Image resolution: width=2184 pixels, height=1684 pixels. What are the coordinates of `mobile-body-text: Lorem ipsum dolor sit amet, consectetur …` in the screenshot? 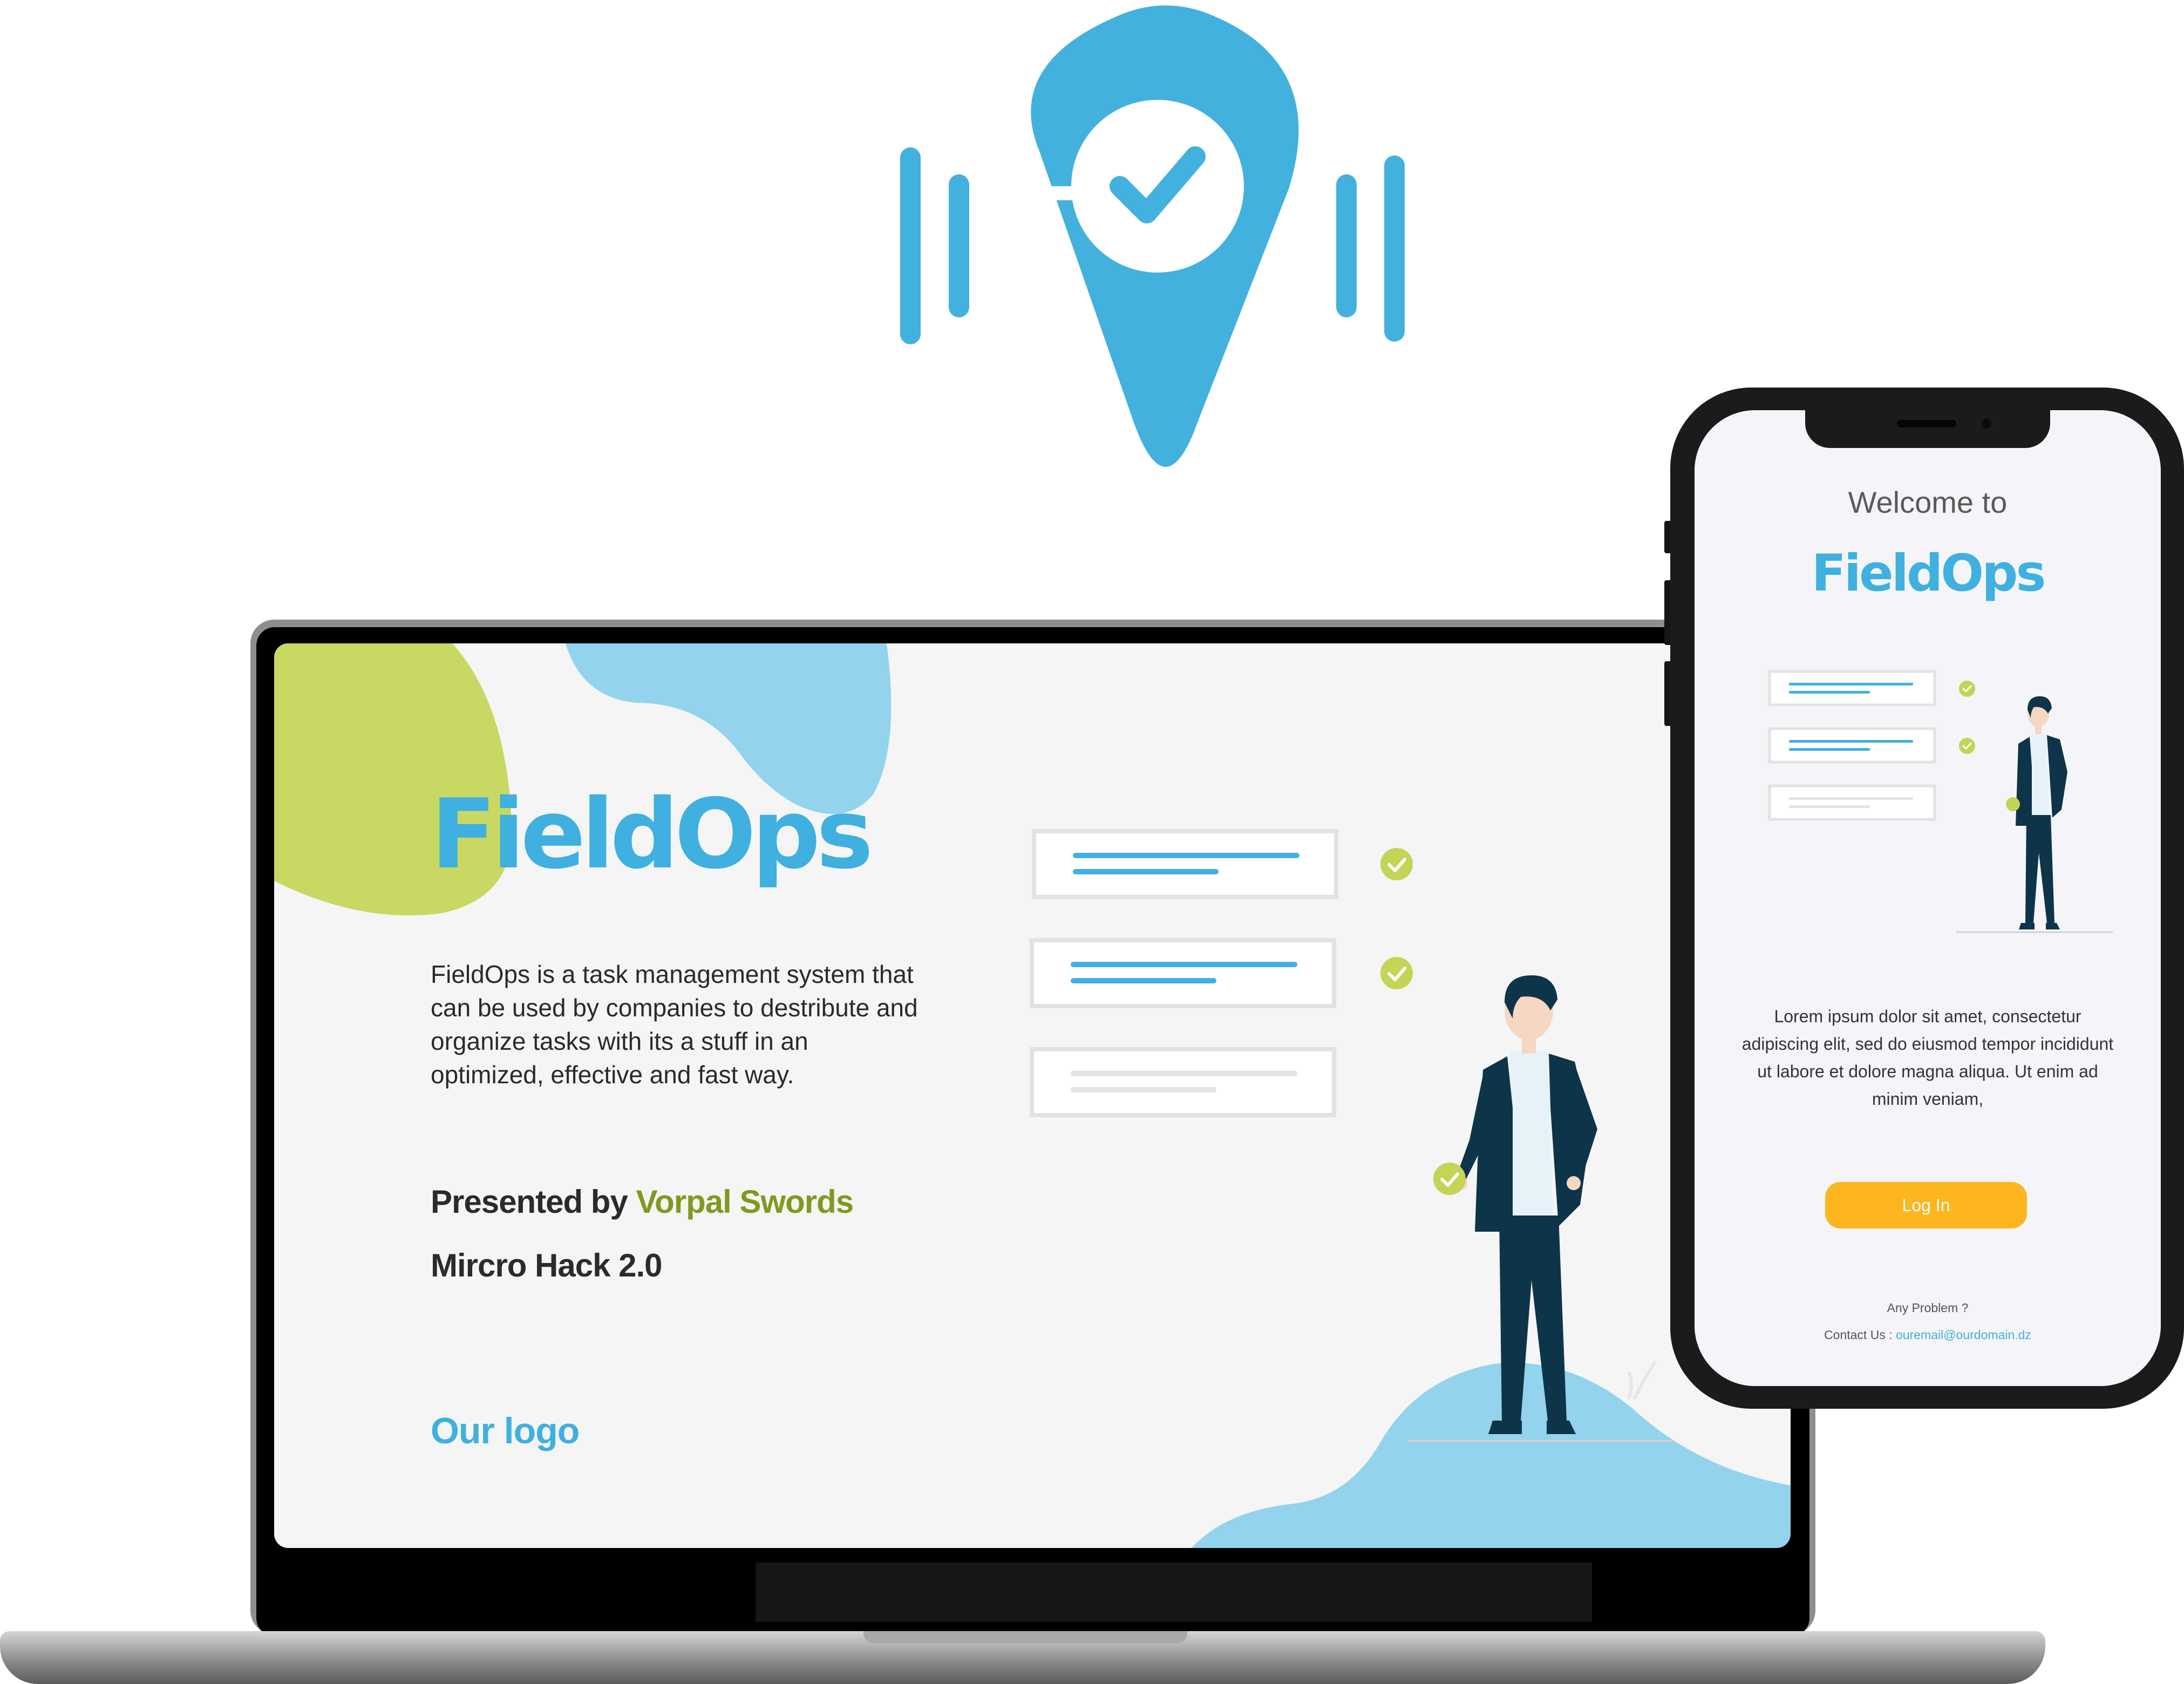 It's located at (1928, 1058).